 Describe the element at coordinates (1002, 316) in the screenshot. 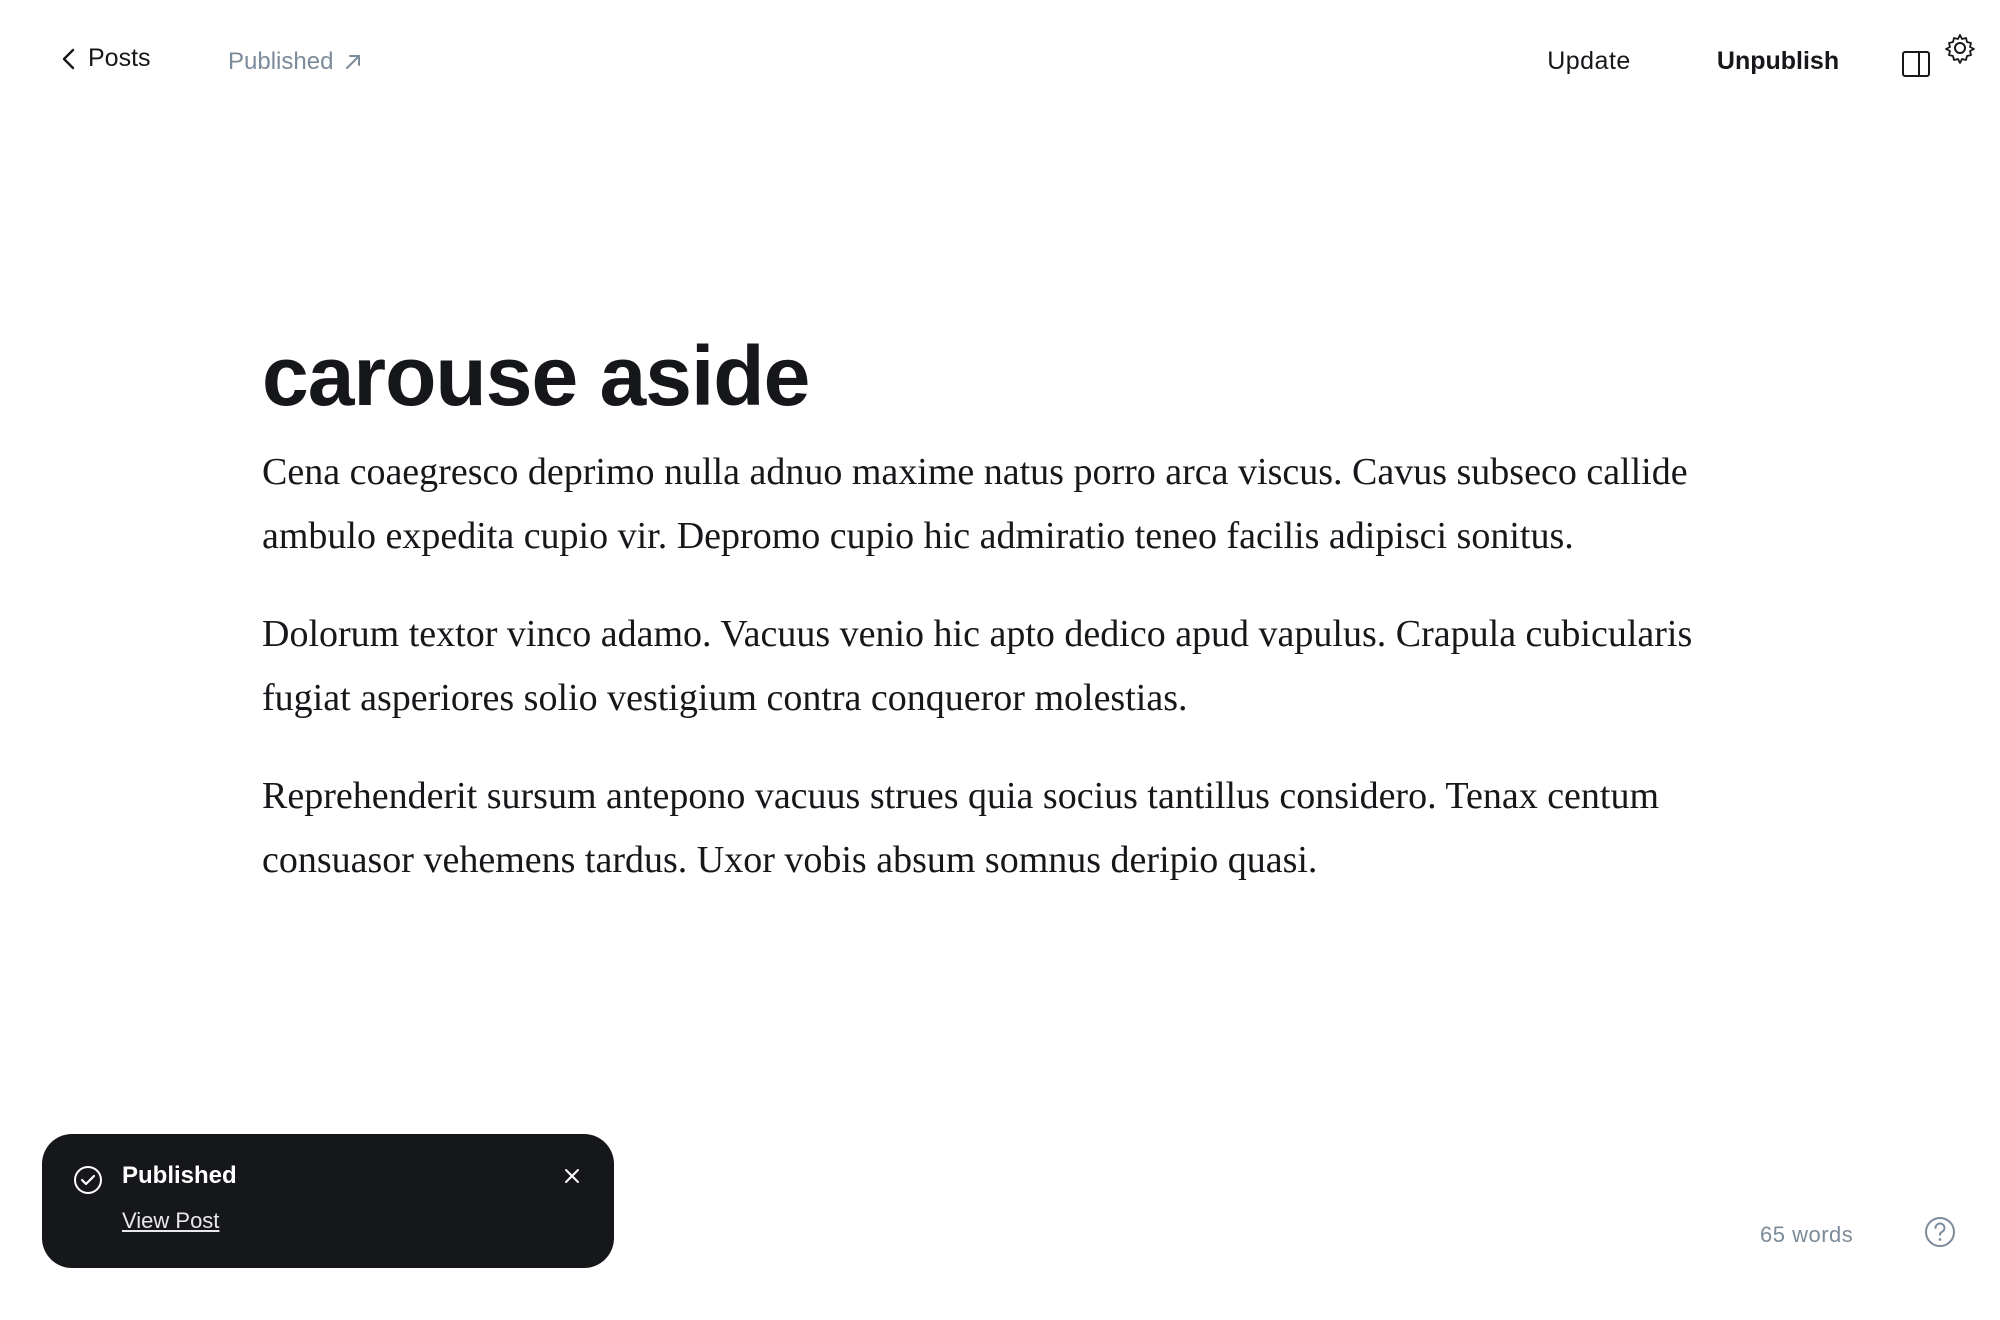

I see `post-title: carouse aside` at that location.